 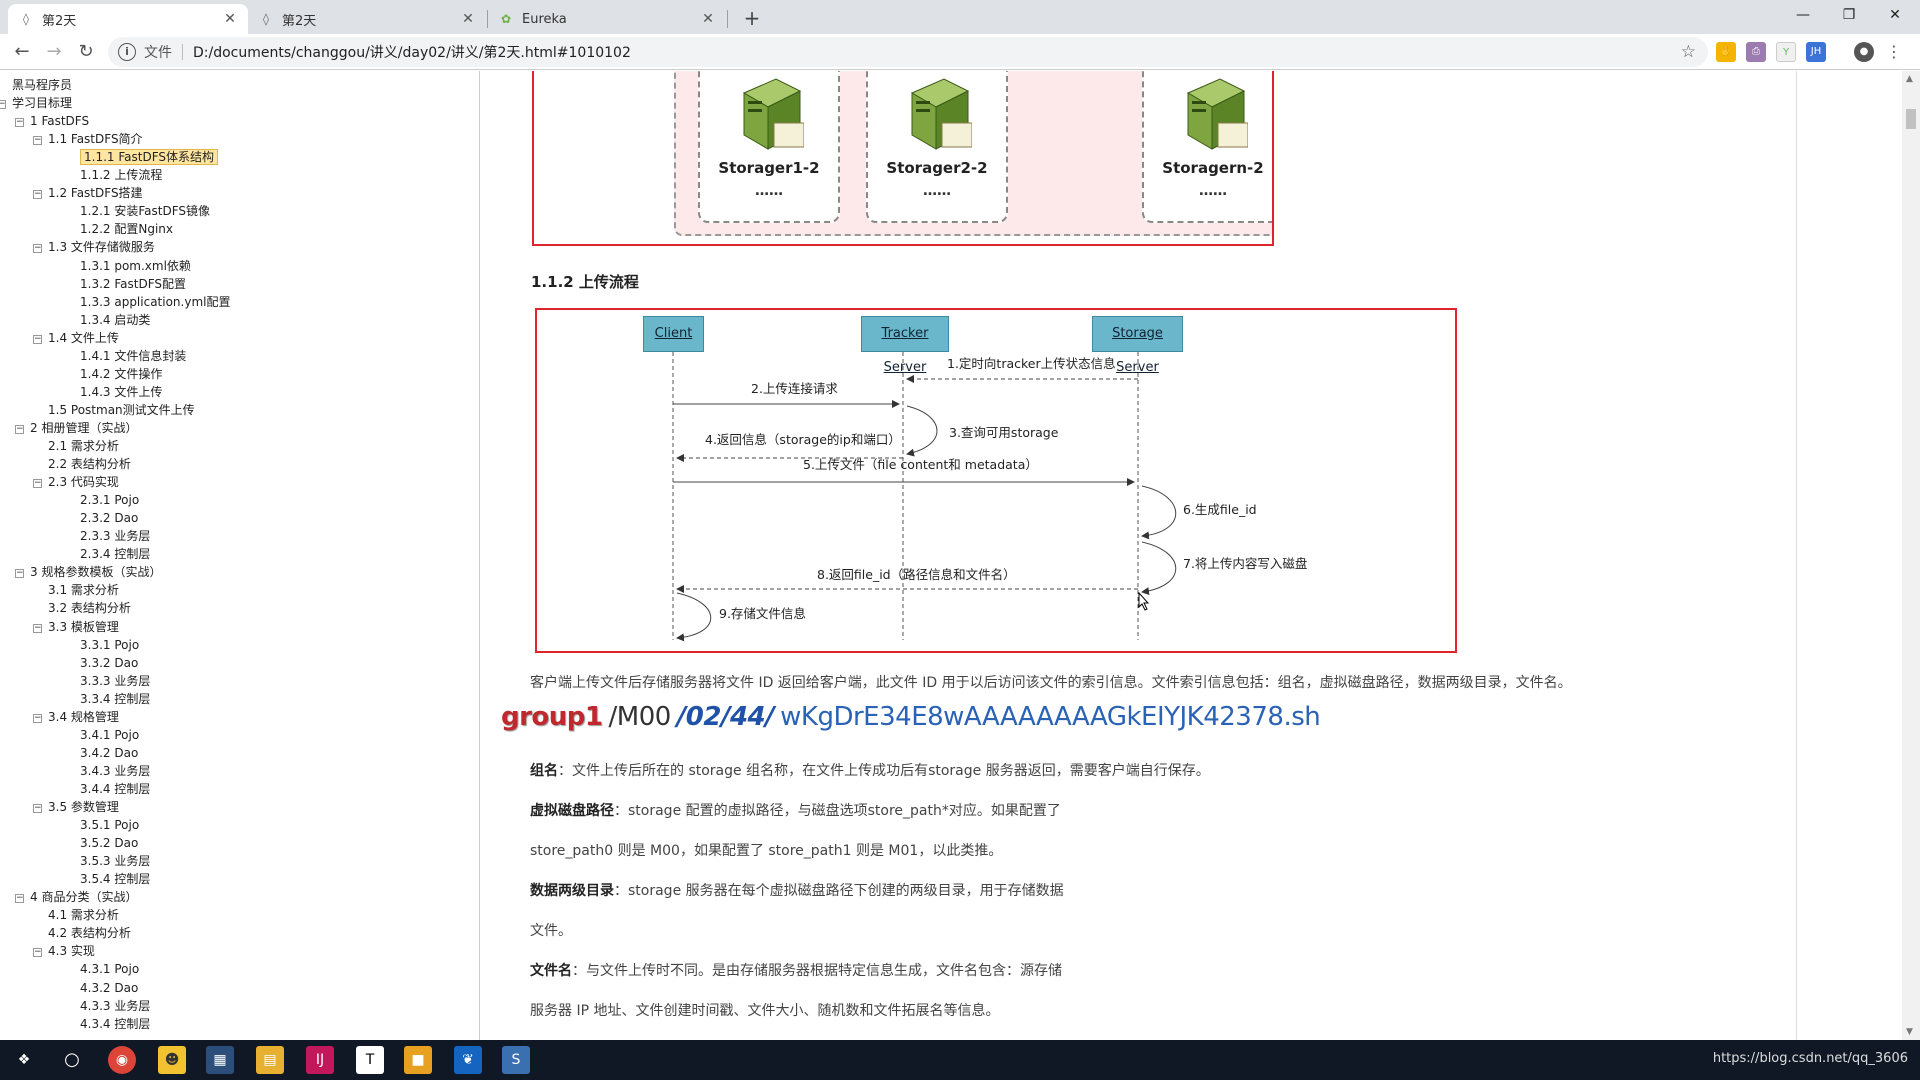 I want to click on scroll-up-icon: ▲, so click(x=1909, y=79).